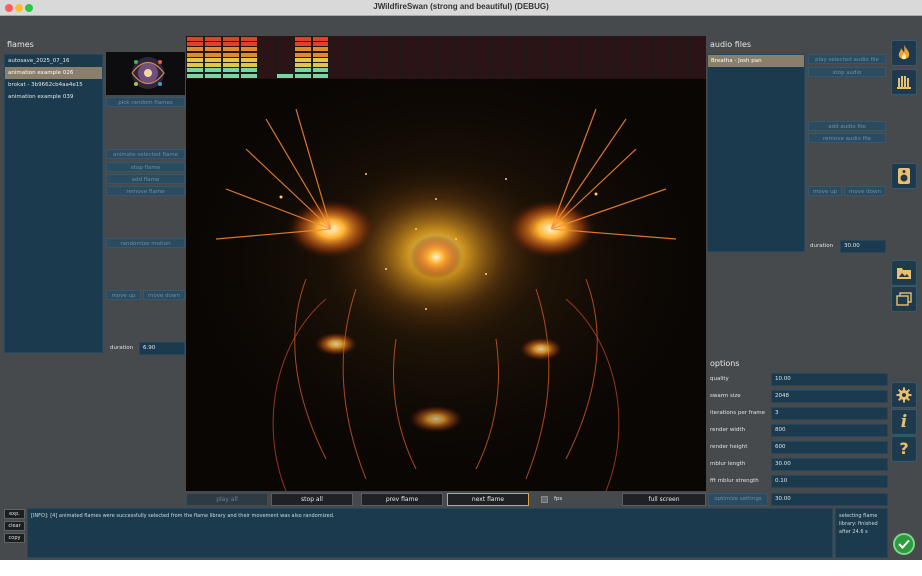 This screenshot has height=576, width=922. I want to click on option-field: 3, so click(829, 413).